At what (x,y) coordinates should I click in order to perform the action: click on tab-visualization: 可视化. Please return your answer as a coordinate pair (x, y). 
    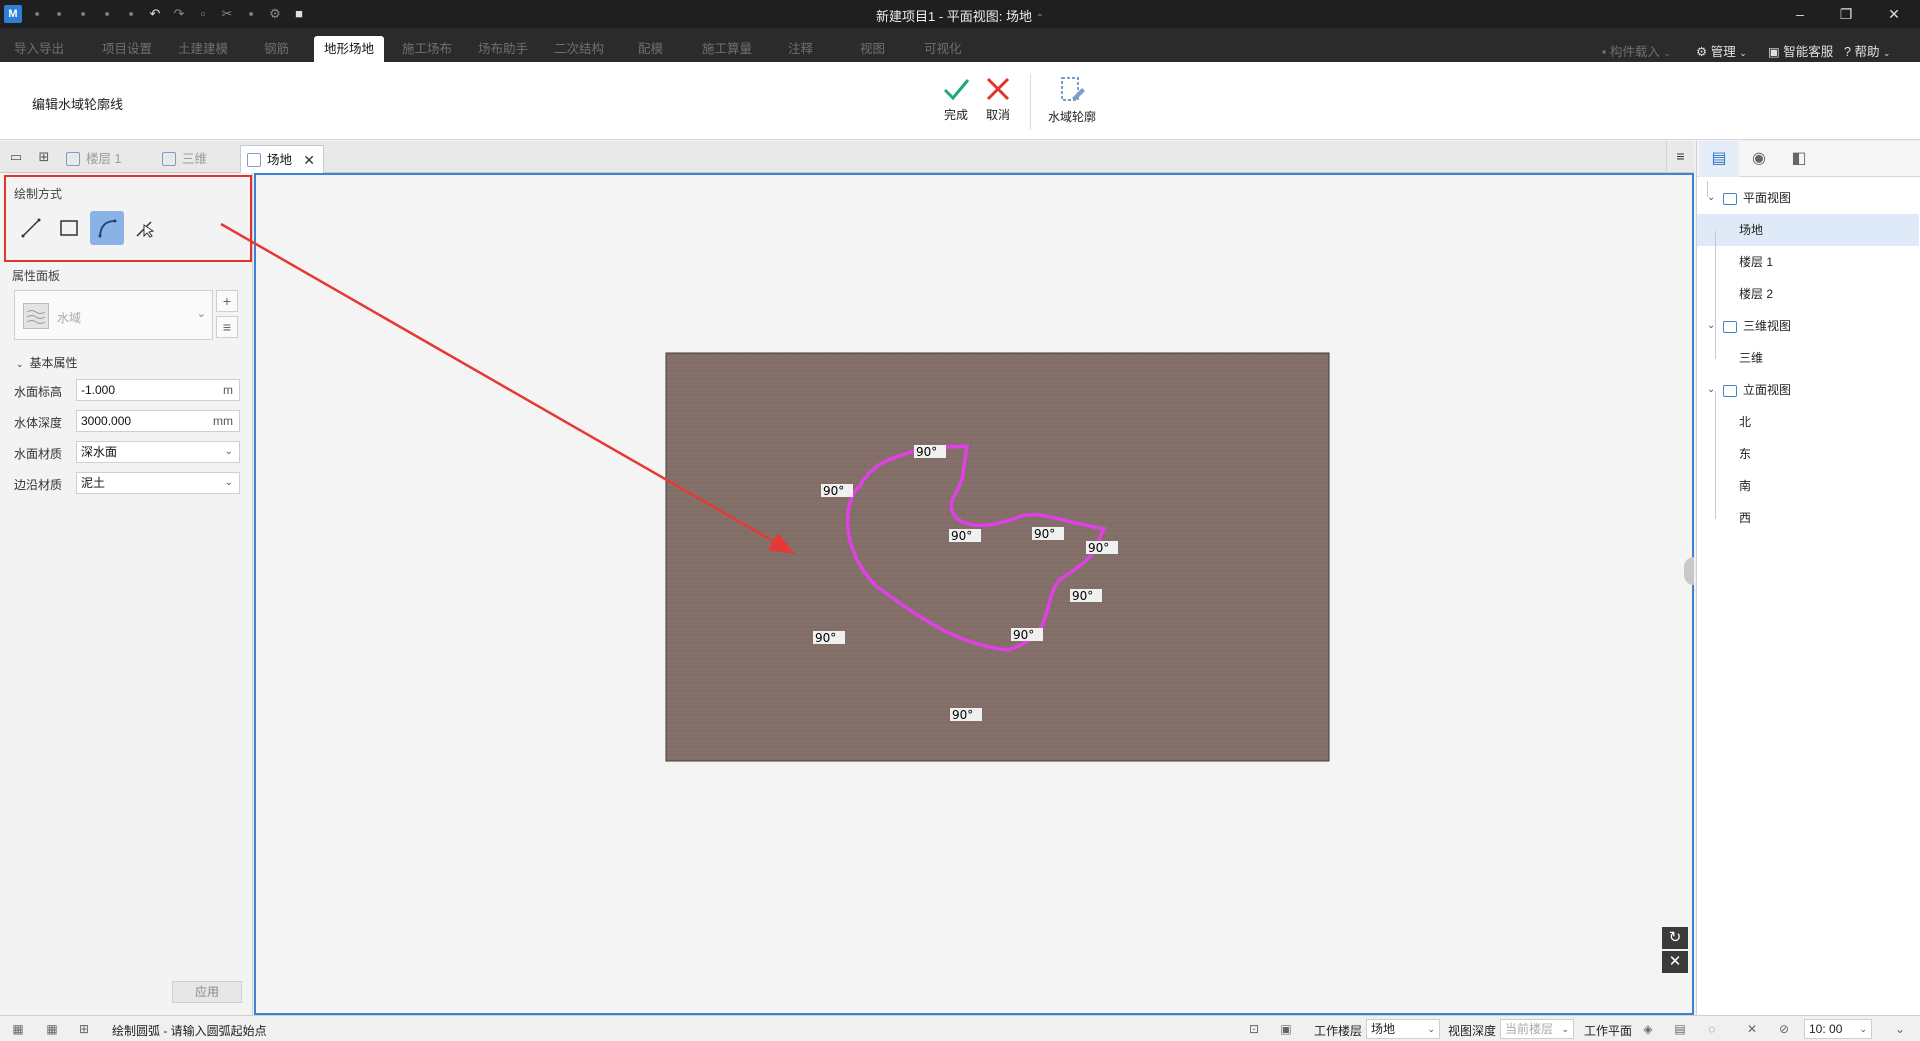
    Looking at the image, I should click on (943, 49).